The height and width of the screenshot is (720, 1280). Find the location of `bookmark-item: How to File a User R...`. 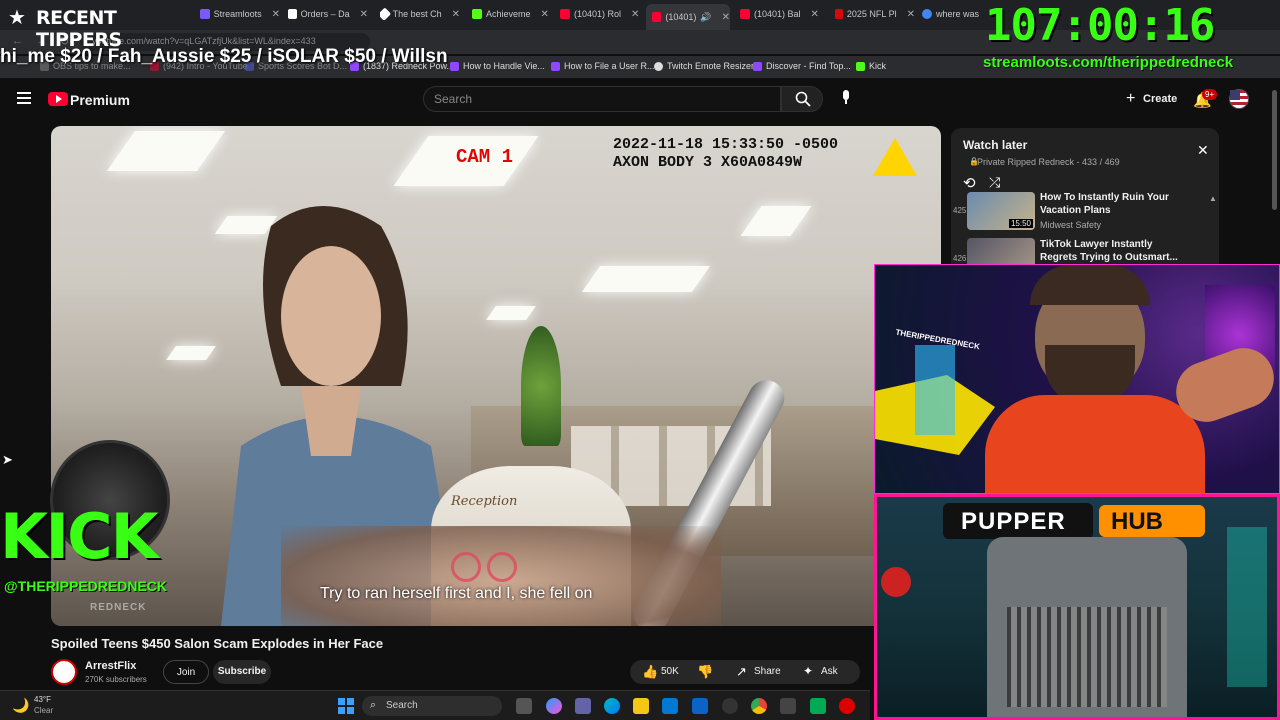

bookmark-item: How to File a User R... is located at coordinates (603, 66).